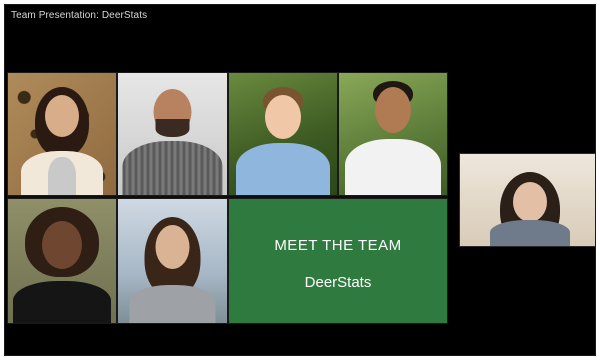 The width and height of the screenshot is (600, 360). Describe the element at coordinates (338, 282) in the screenshot. I see `slide-subtitle: DeerStats` at that location.